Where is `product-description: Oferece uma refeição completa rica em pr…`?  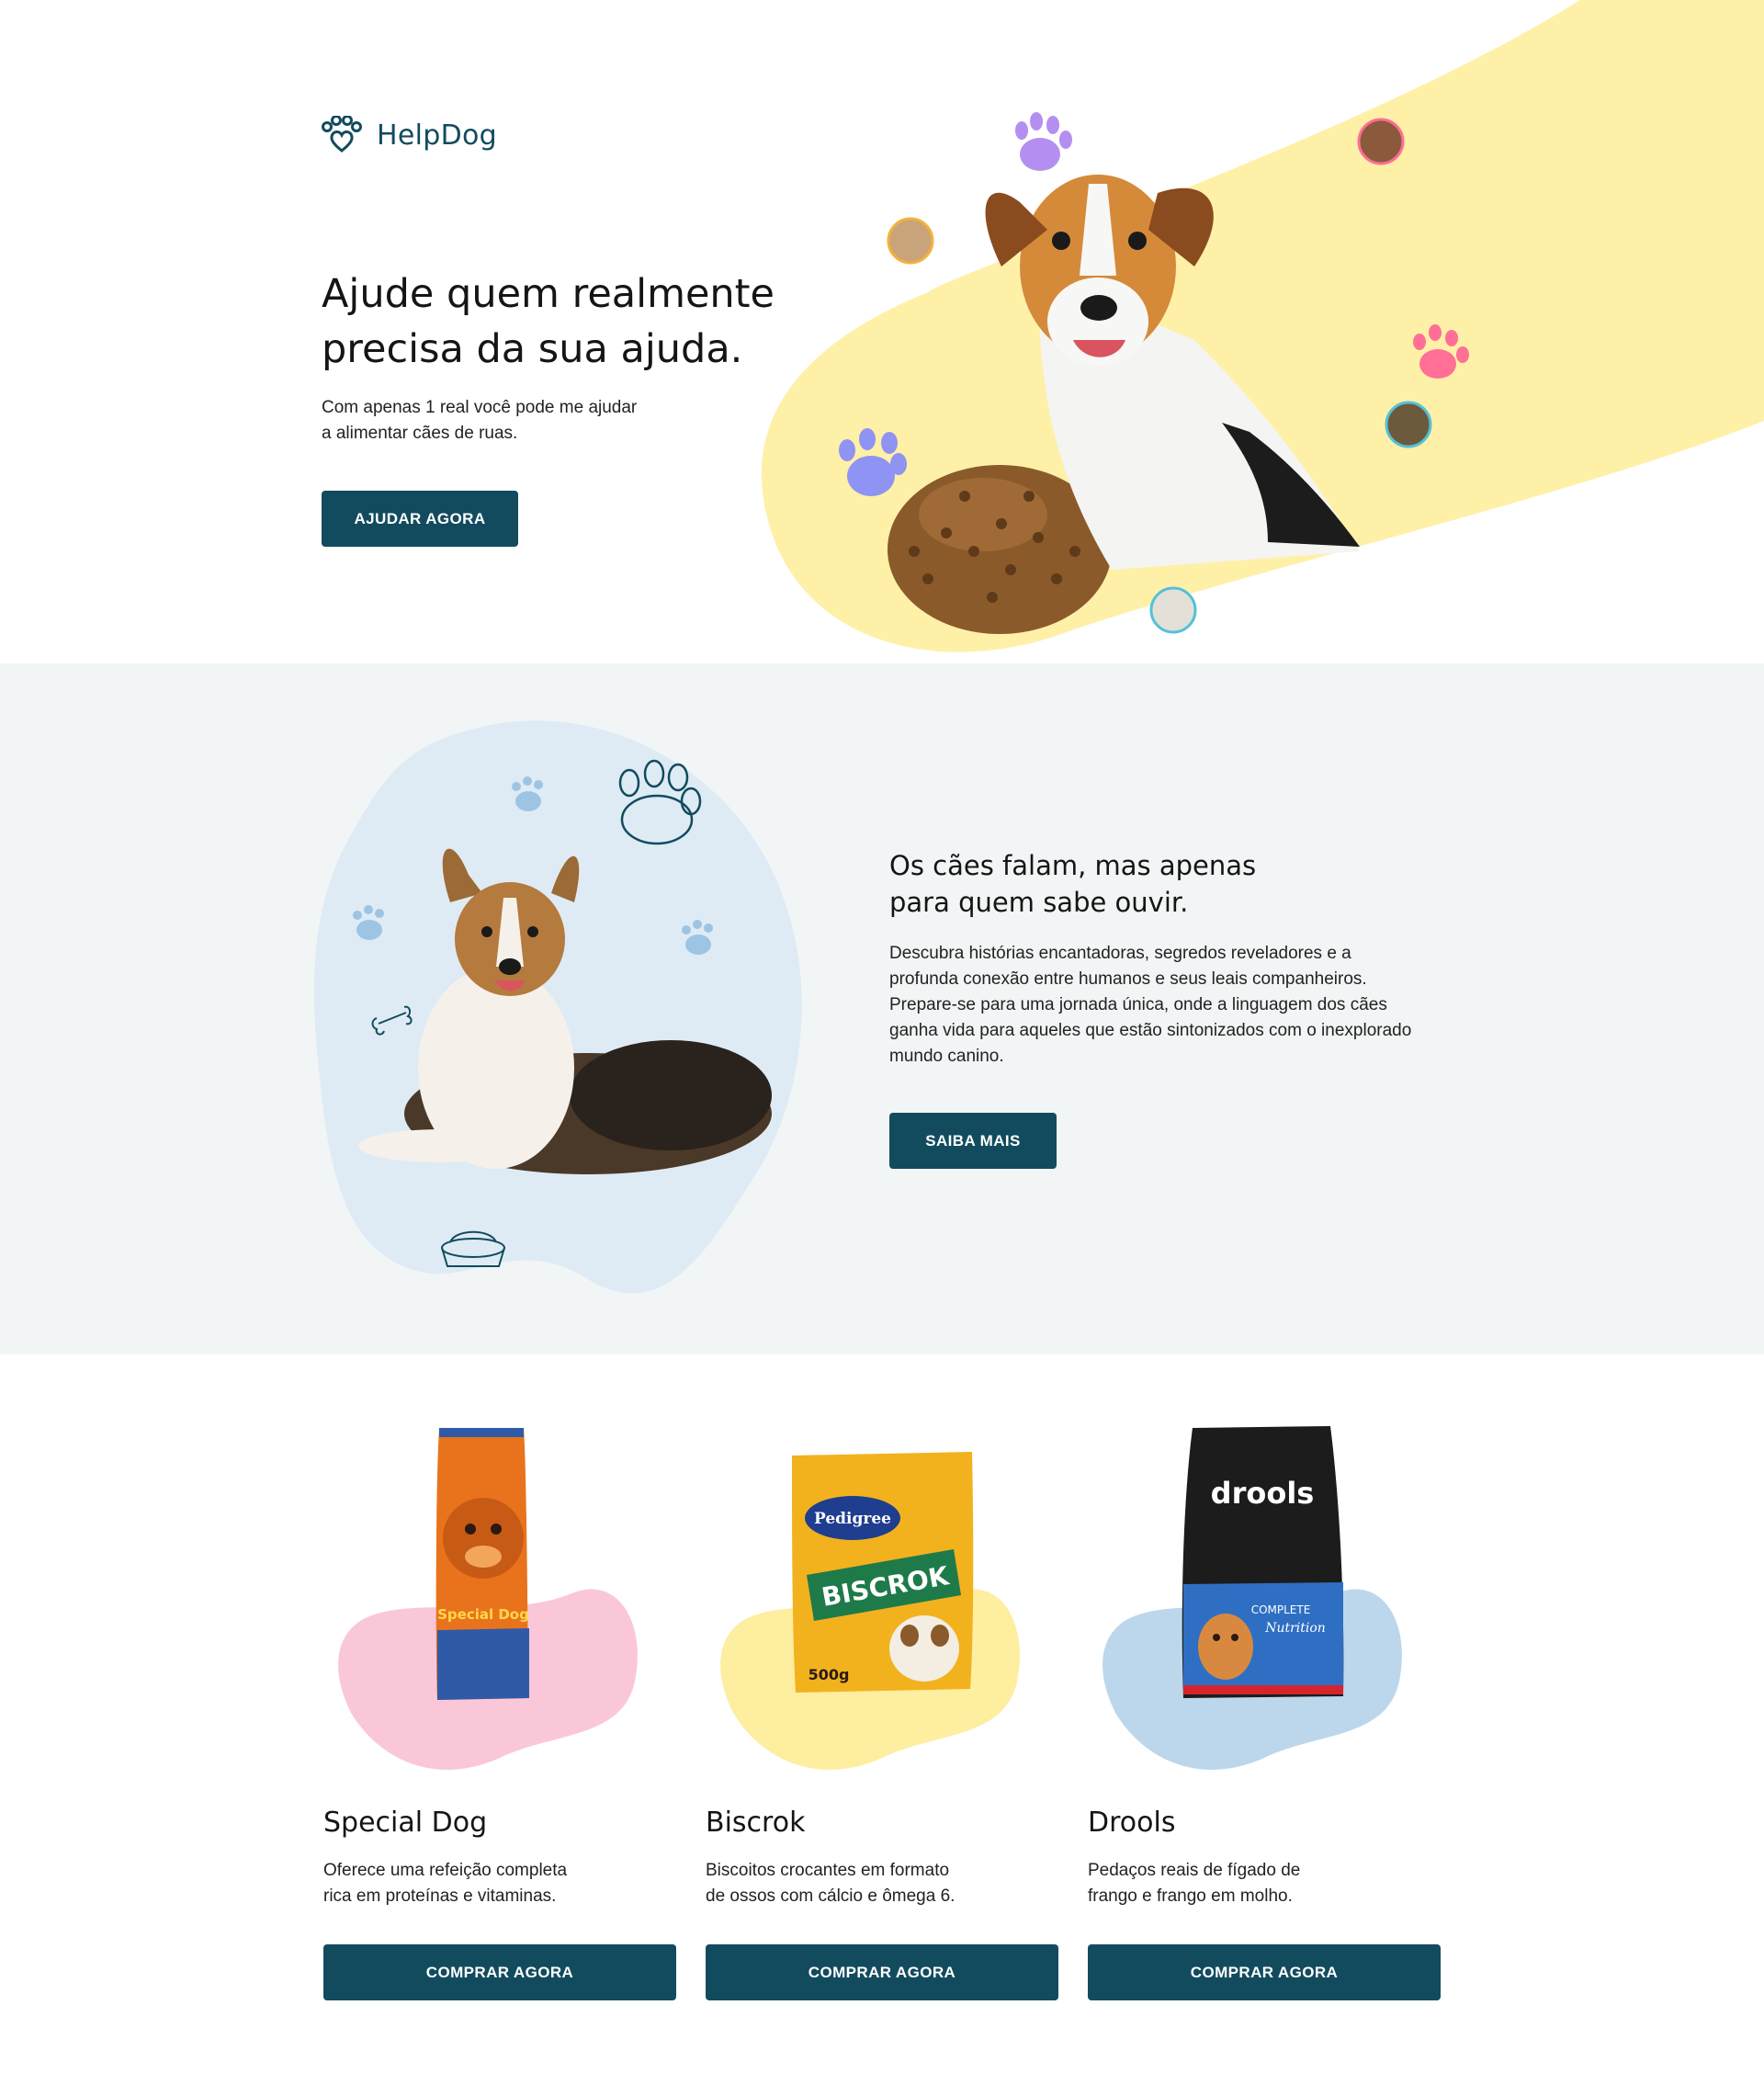
product-description: Oferece uma refeição completa rica em pr… is located at coordinates (475, 1884).